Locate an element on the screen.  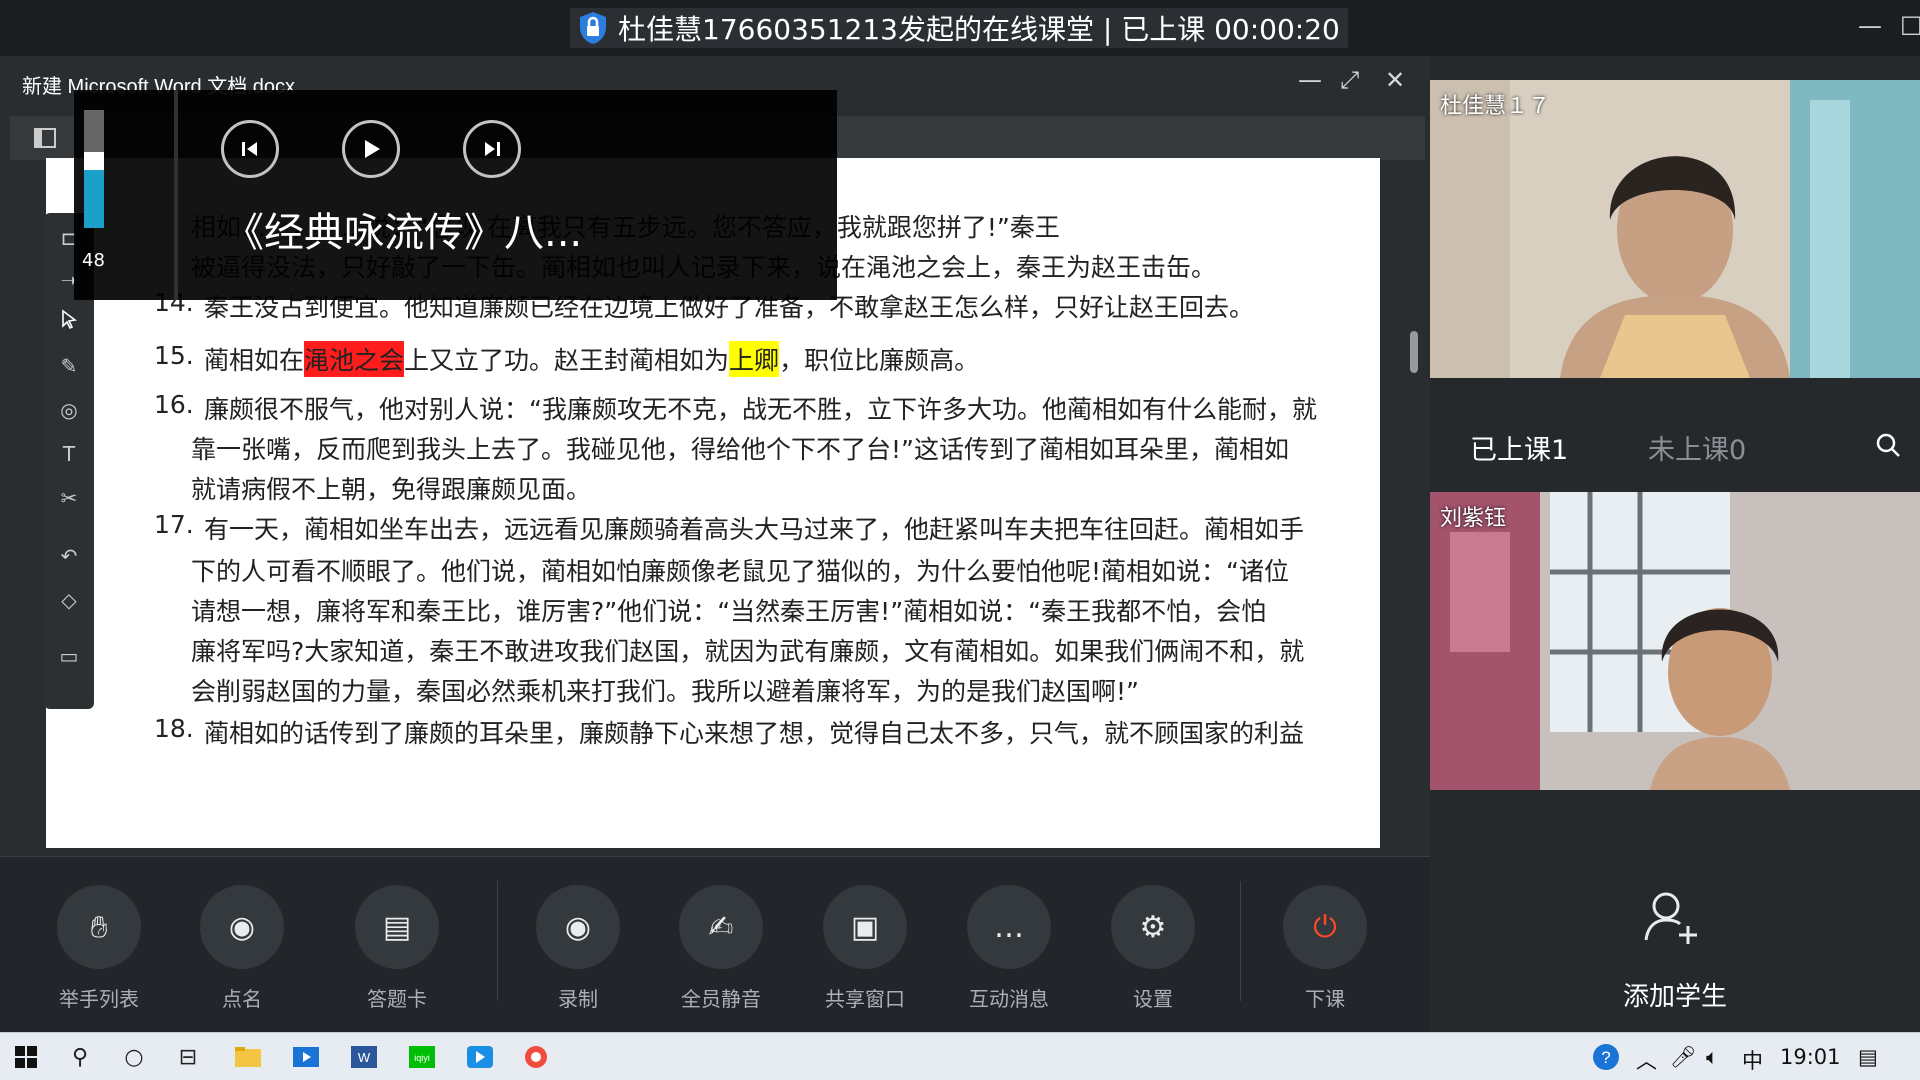
play-icon is located at coordinates (372, 149).